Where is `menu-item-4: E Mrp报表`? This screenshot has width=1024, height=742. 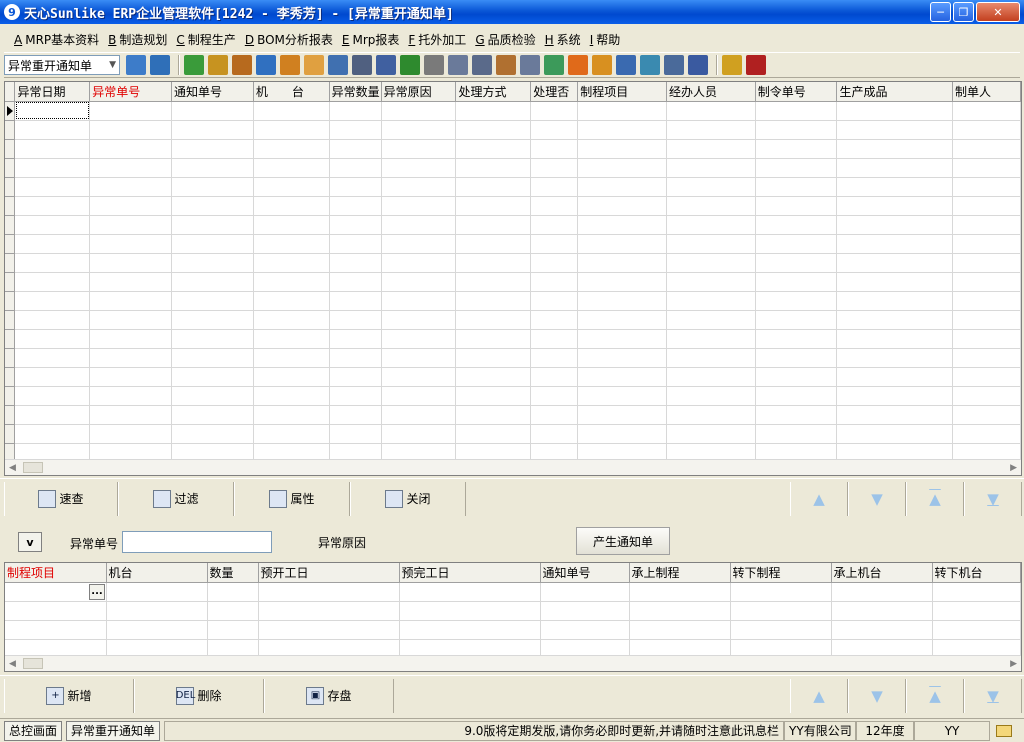 menu-item-4: E Mrp报表 is located at coordinates (371, 39).